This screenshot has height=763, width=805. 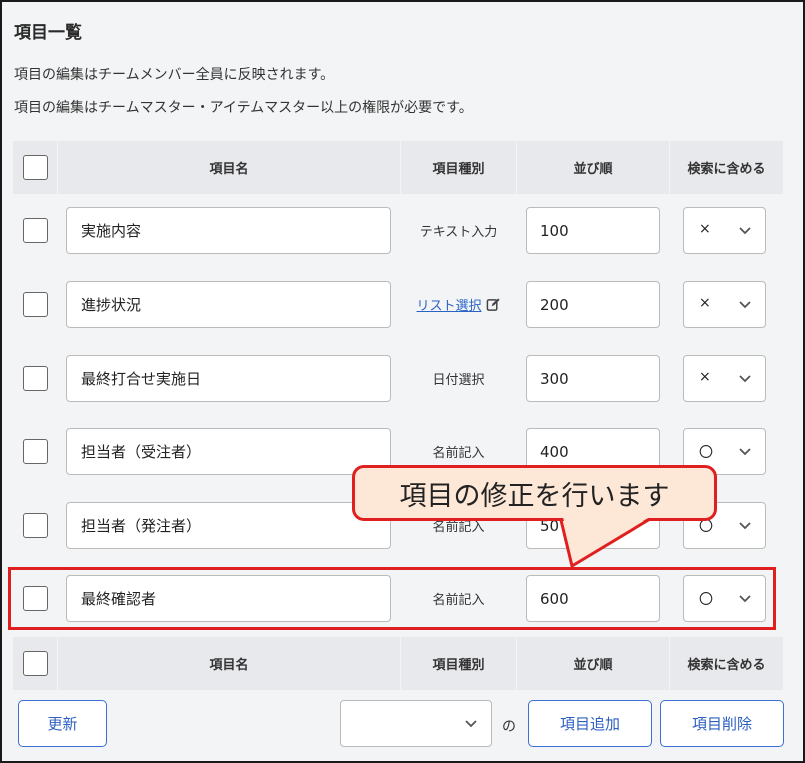 What do you see at coordinates (593, 230) in the screenshot?
I see `order-input: 100` at bounding box center [593, 230].